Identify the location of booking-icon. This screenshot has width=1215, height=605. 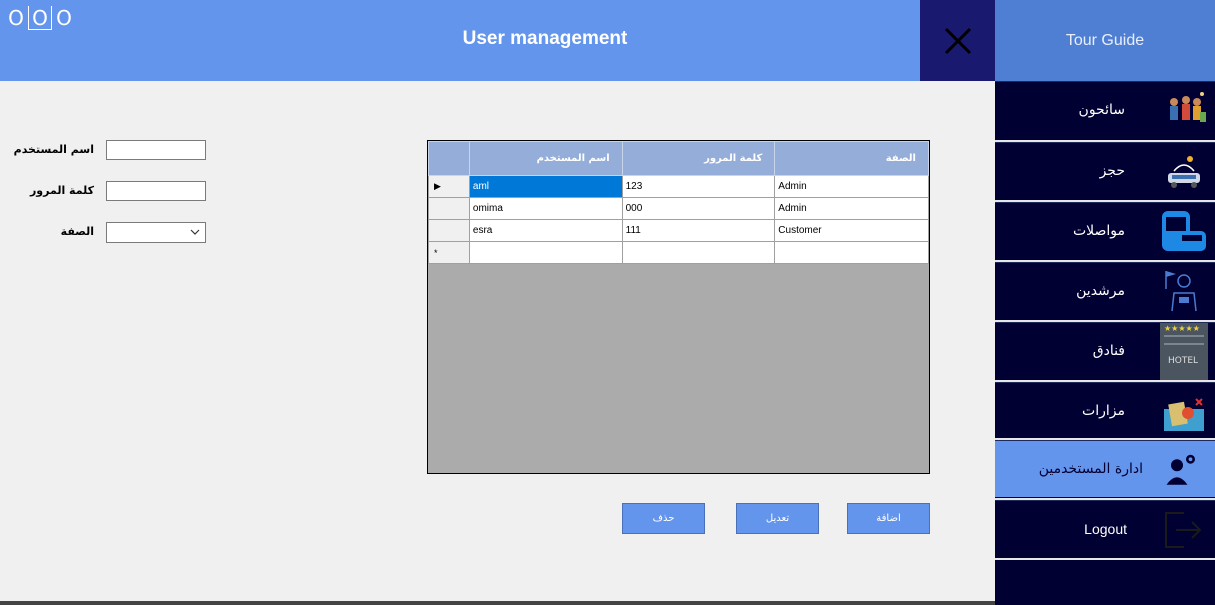
(1184, 172).